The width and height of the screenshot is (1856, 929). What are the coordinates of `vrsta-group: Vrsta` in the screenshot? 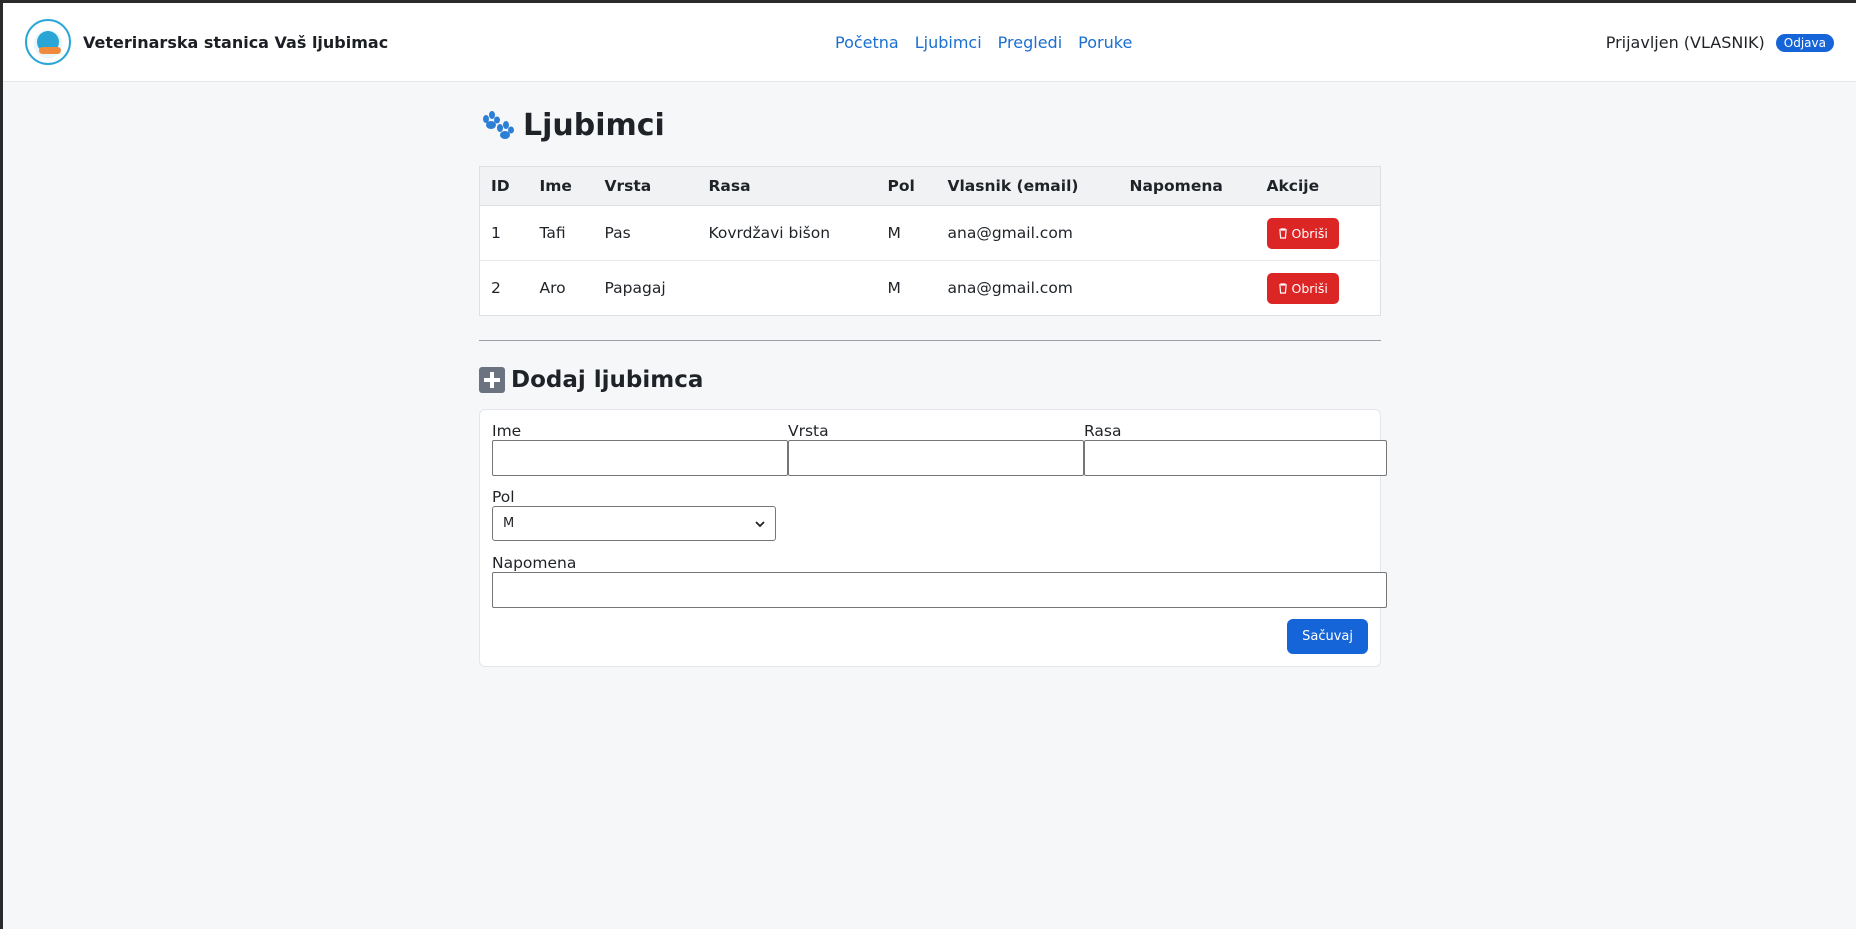 It's located at (936, 449).